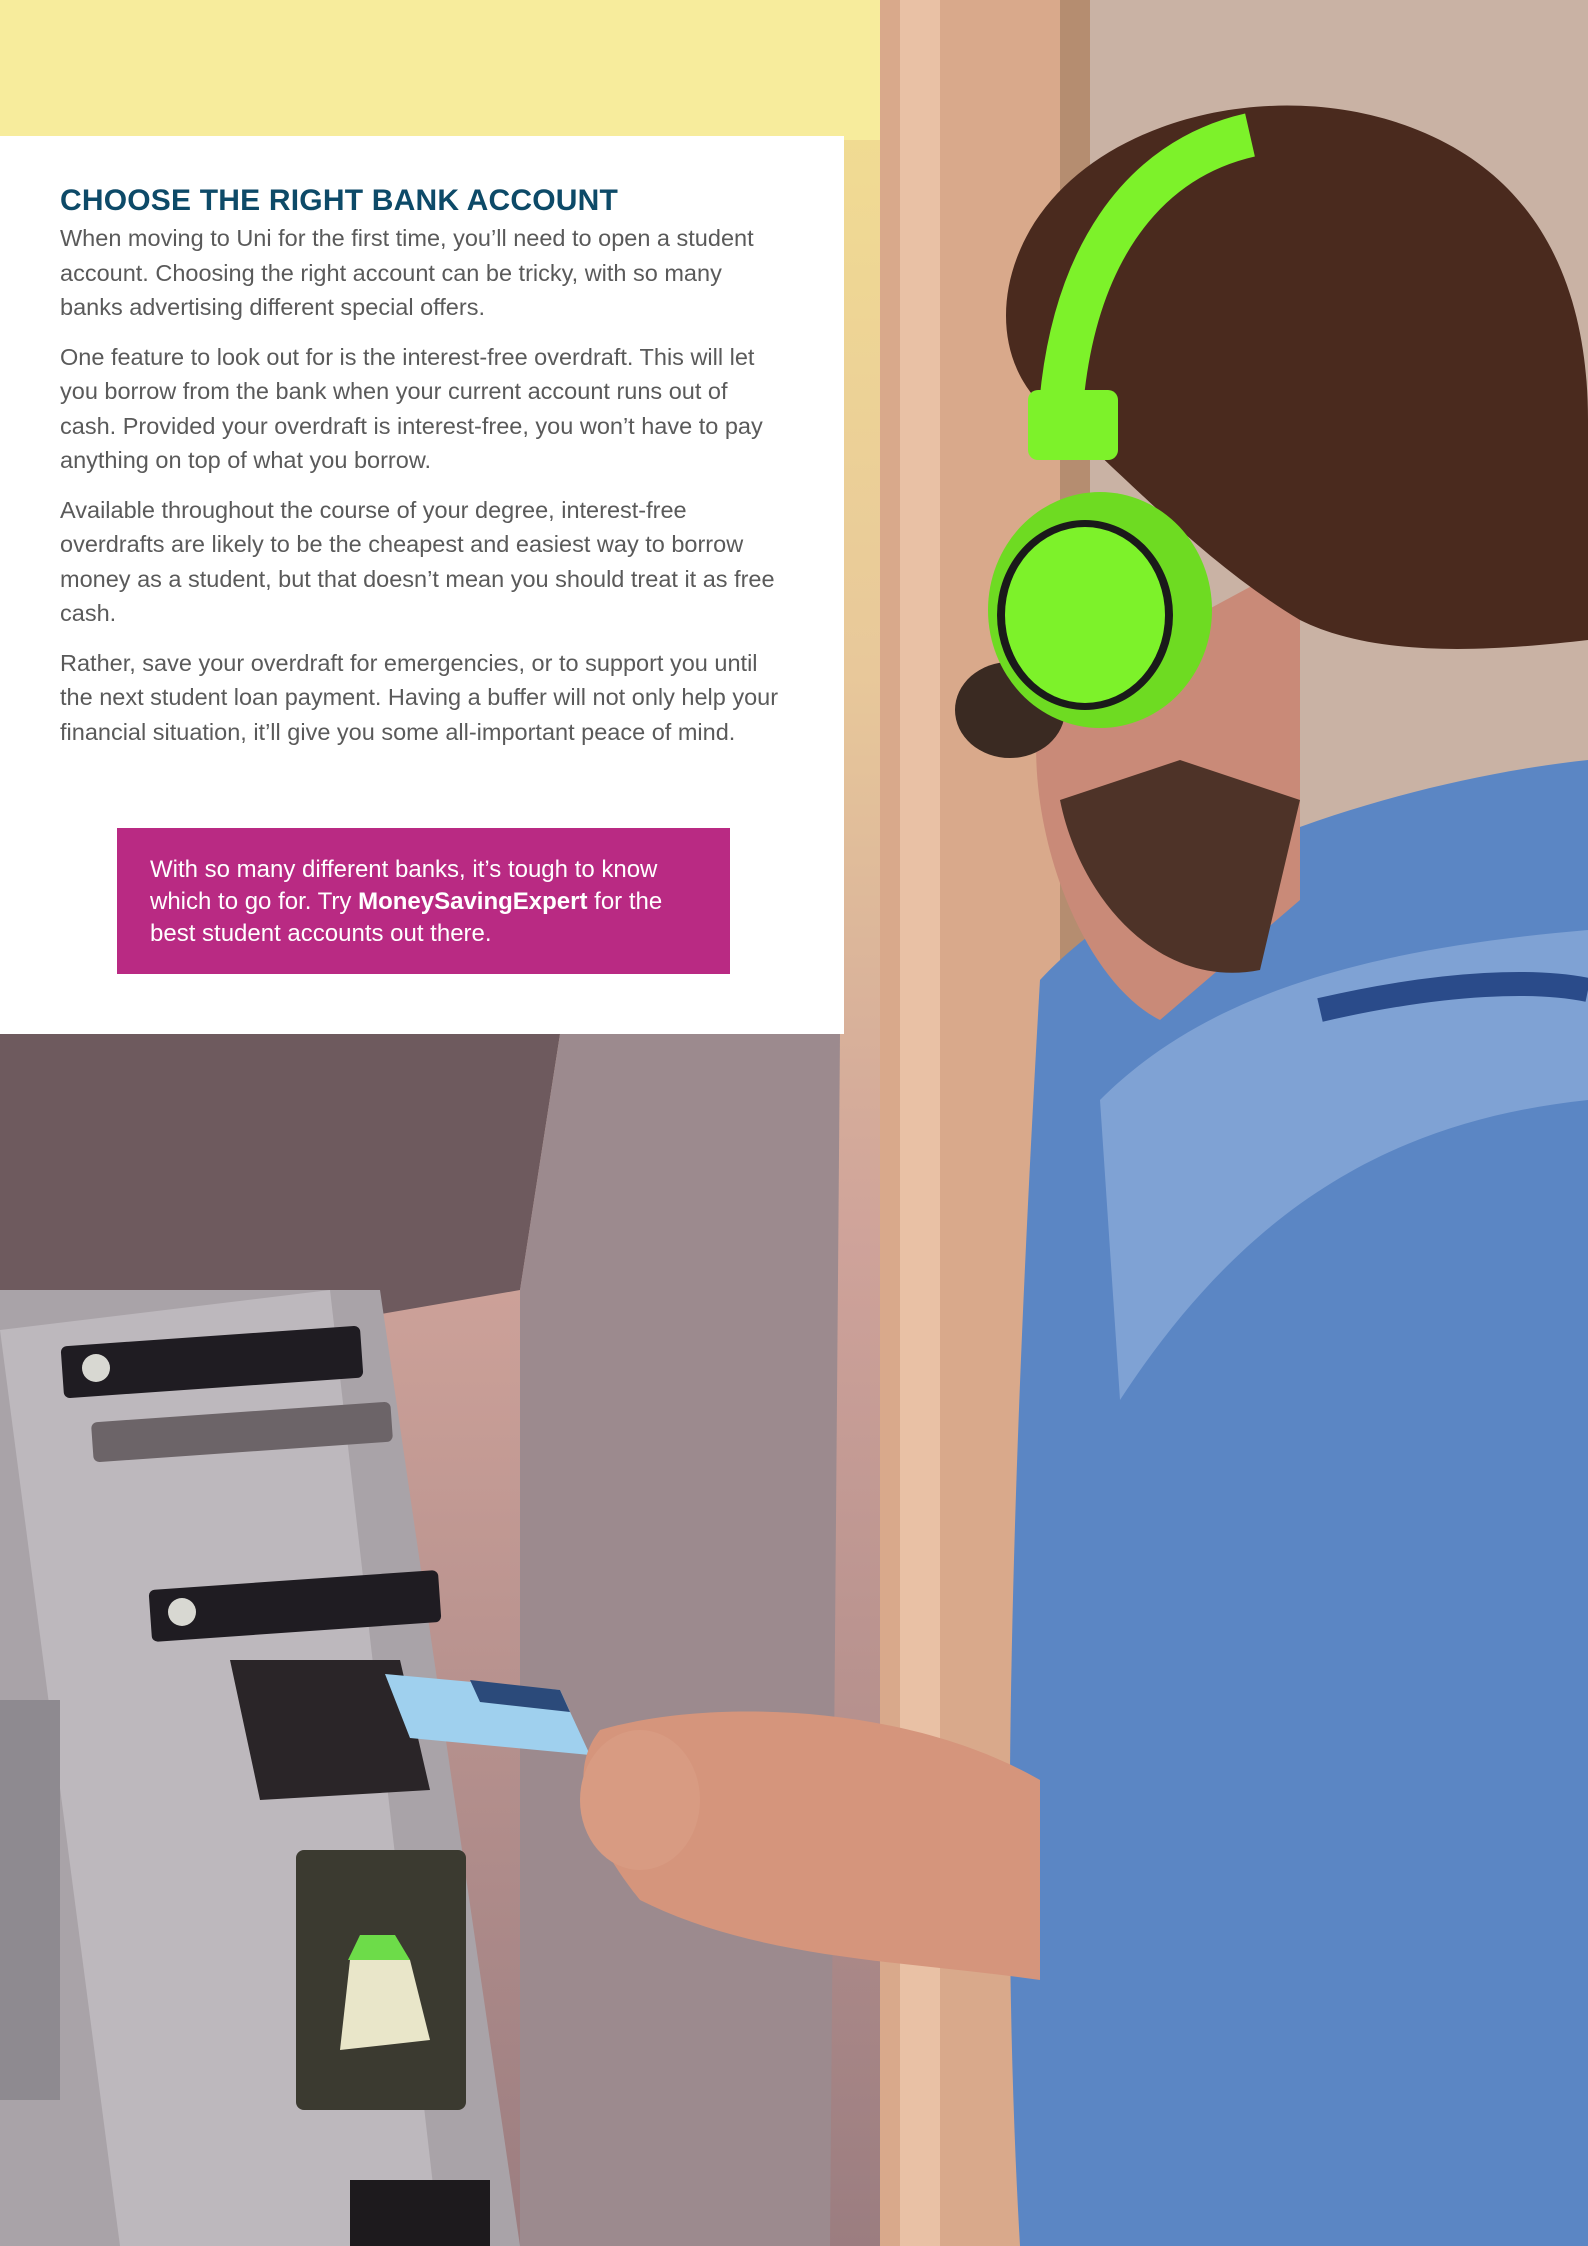 This screenshot has width=1588, height=2246. Describe the element at coordinates (472, 901) in the screenshot. I see `moneysavingexpert-link: MoneySavingExpert` at that location.